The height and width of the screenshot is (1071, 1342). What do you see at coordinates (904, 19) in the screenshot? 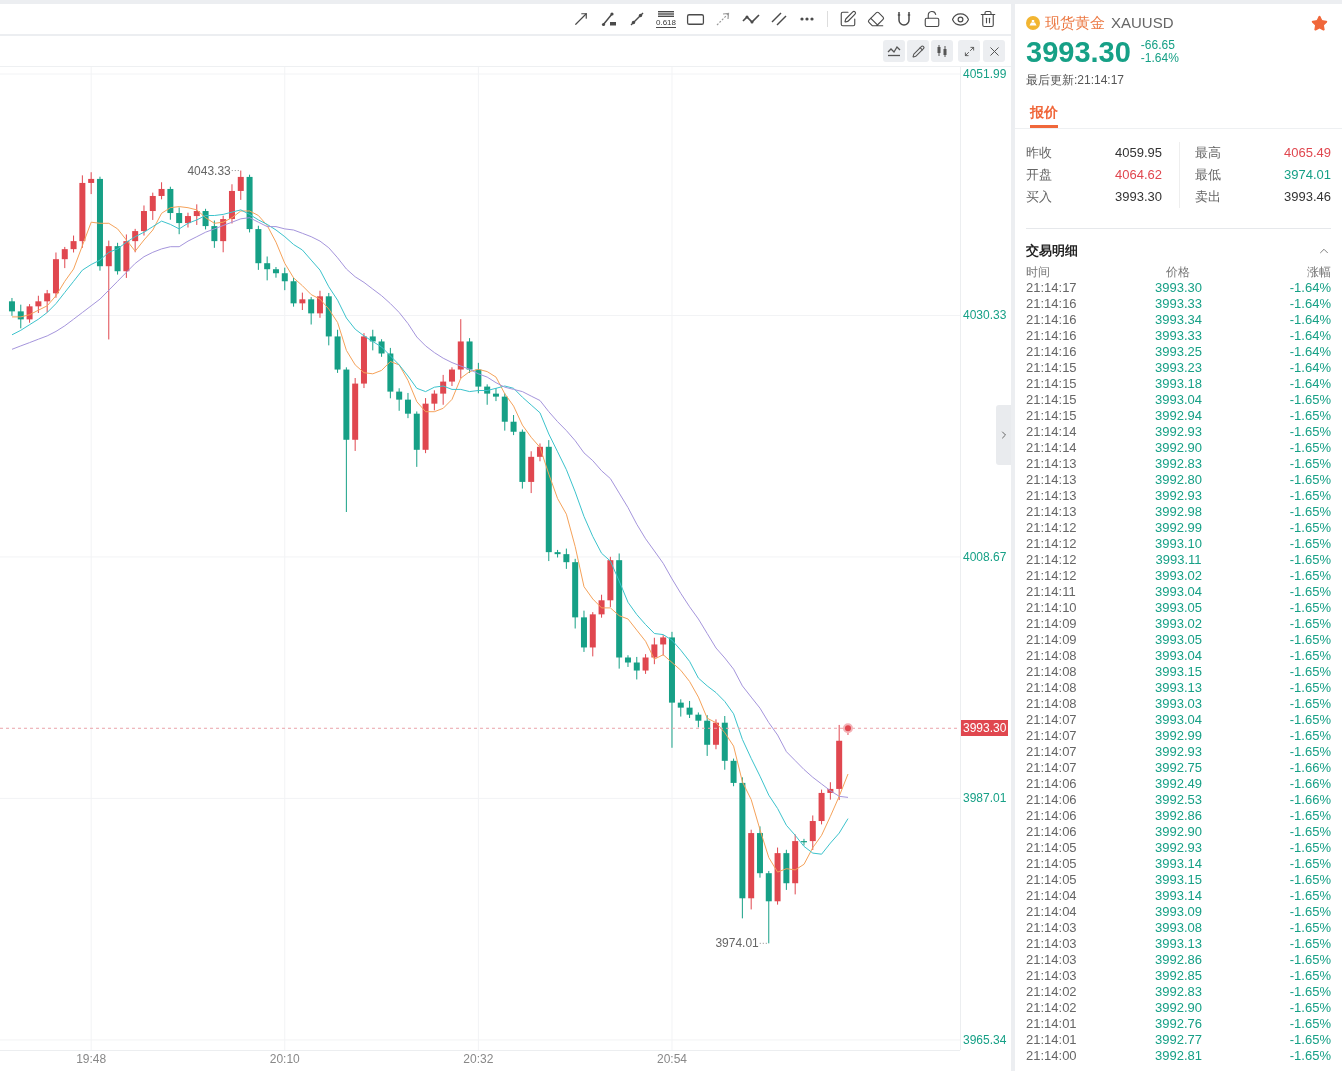
I see `magnet-icon` at bounding box center [904, 19].